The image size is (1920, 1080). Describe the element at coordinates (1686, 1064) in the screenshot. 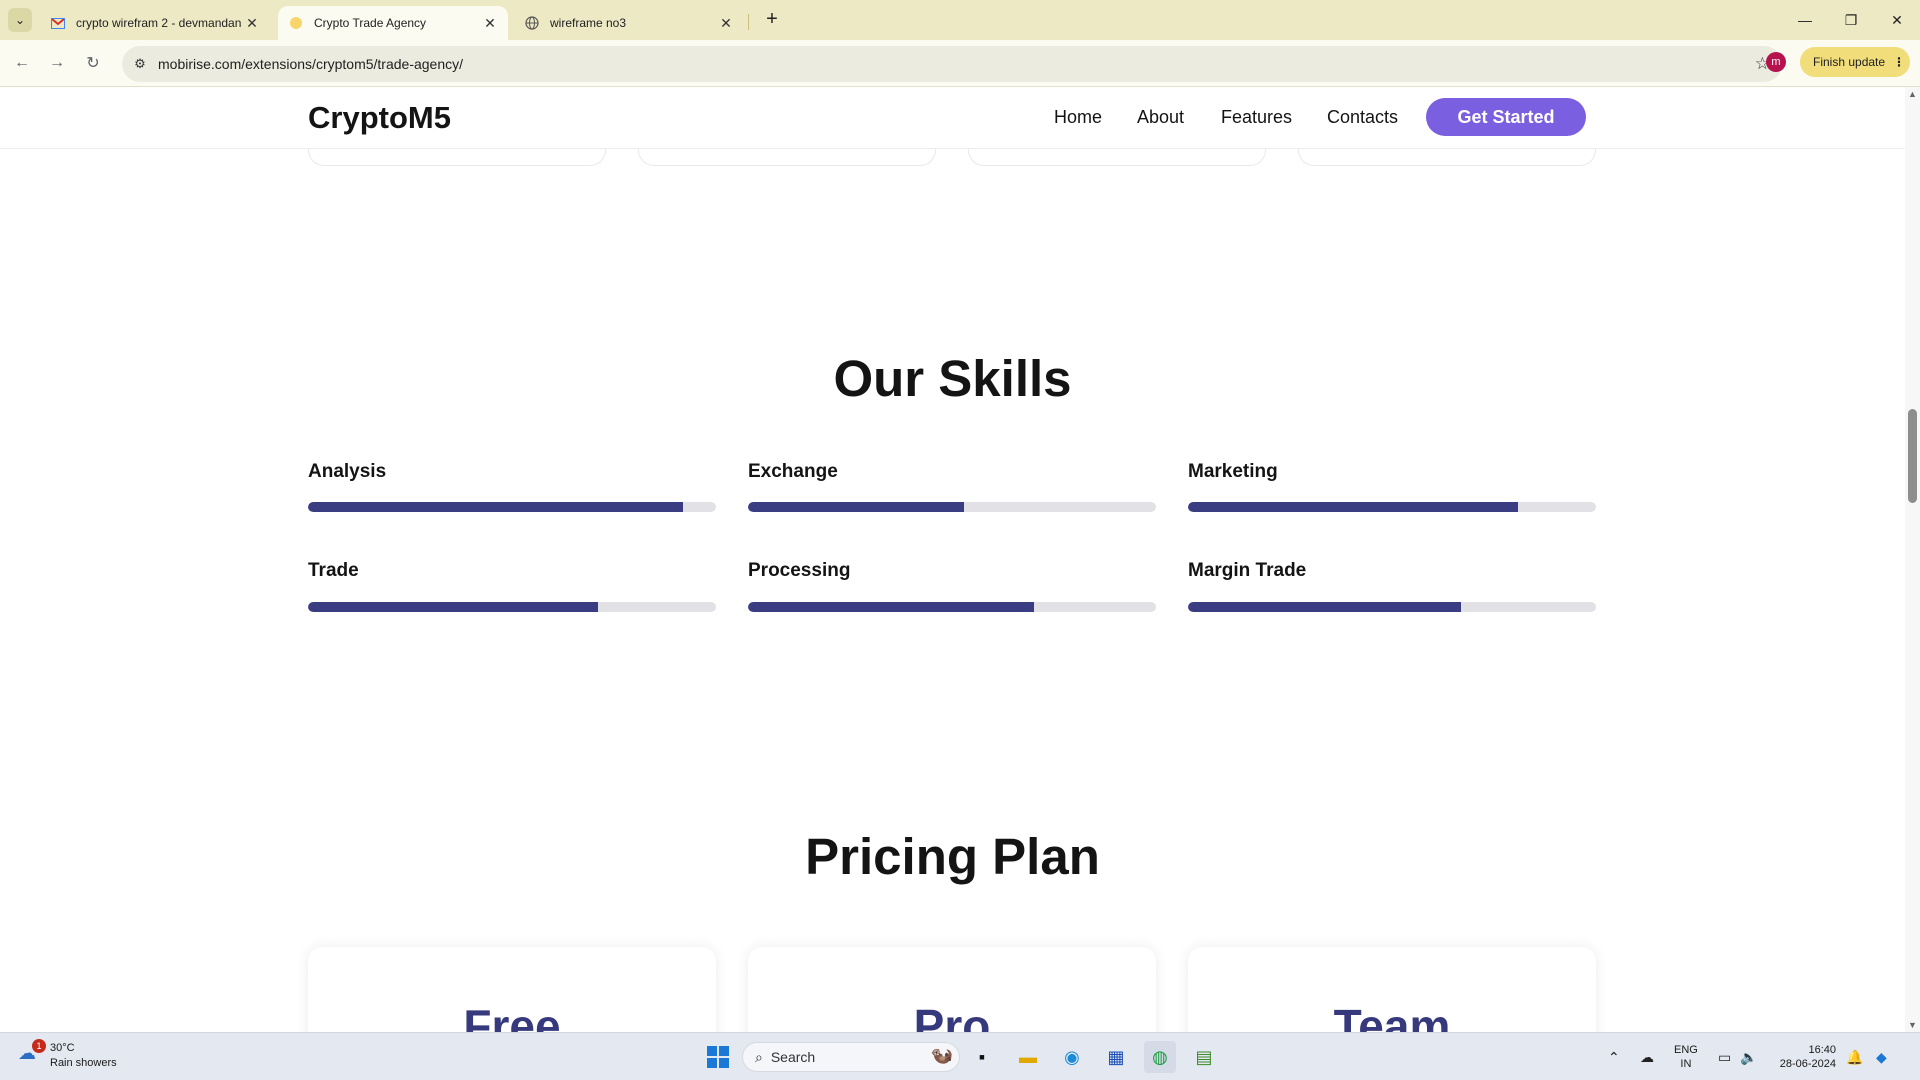

I see `region-code: IN` at that location.